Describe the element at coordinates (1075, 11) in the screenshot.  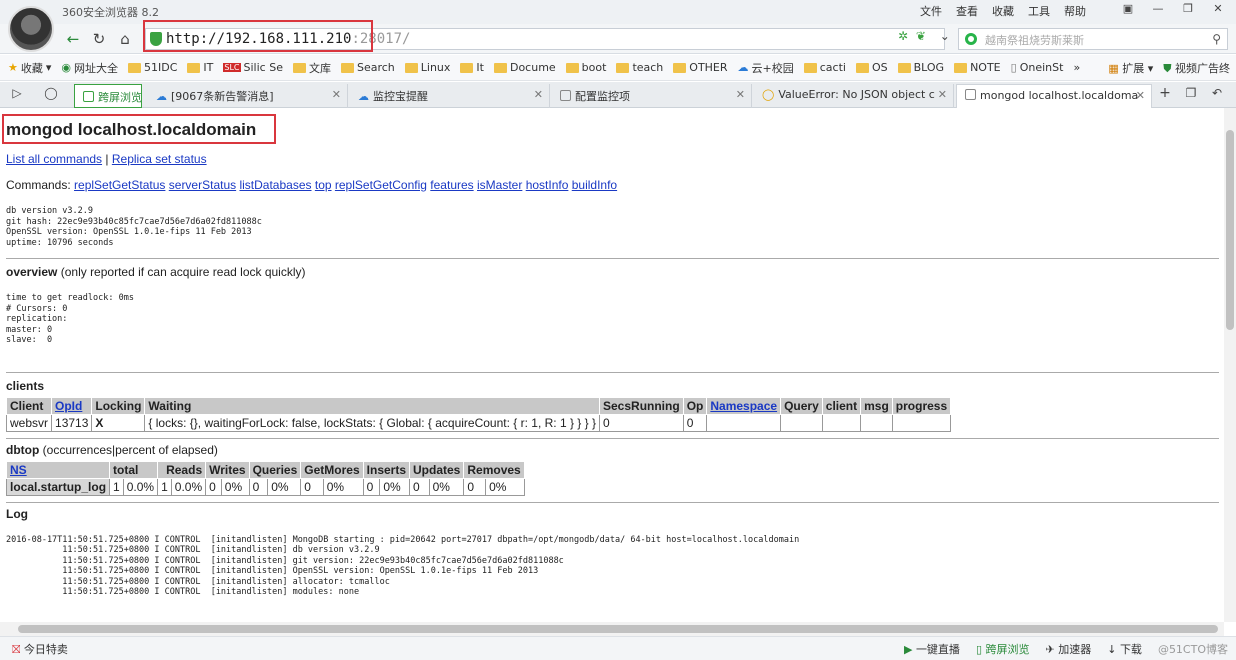
I see `menu-help: 帮助` at that location.